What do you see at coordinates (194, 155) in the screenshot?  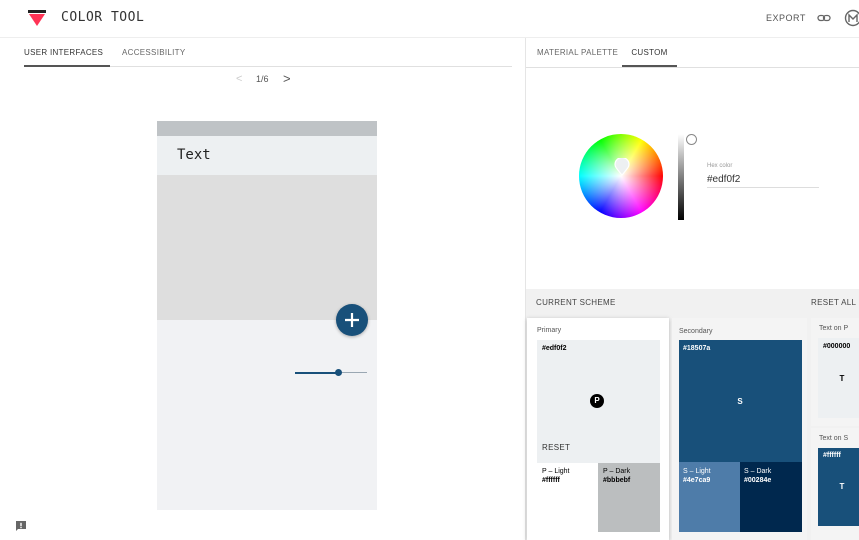 I see `preview-app-bar-title: Text` at bounding box center [194, 155].